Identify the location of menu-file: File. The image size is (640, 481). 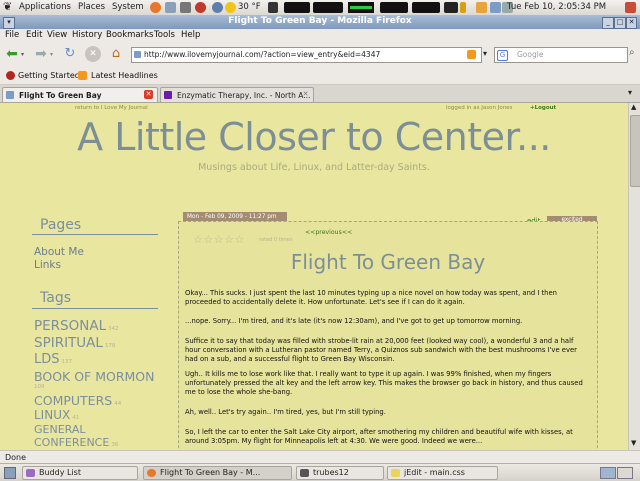
(12, 35).